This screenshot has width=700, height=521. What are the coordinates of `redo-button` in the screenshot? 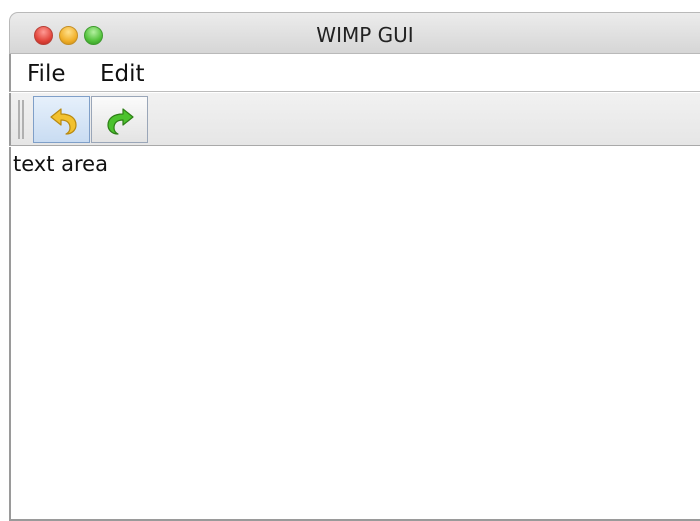 It's located at (119, 119).